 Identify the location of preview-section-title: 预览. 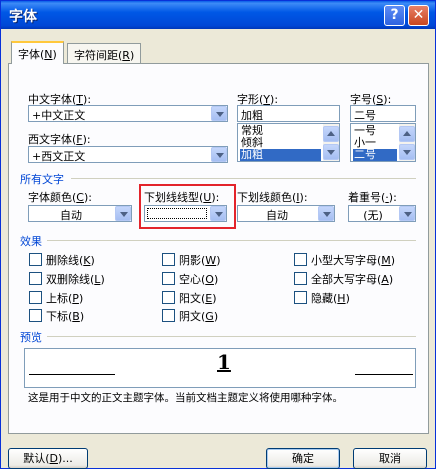
(31, 337).